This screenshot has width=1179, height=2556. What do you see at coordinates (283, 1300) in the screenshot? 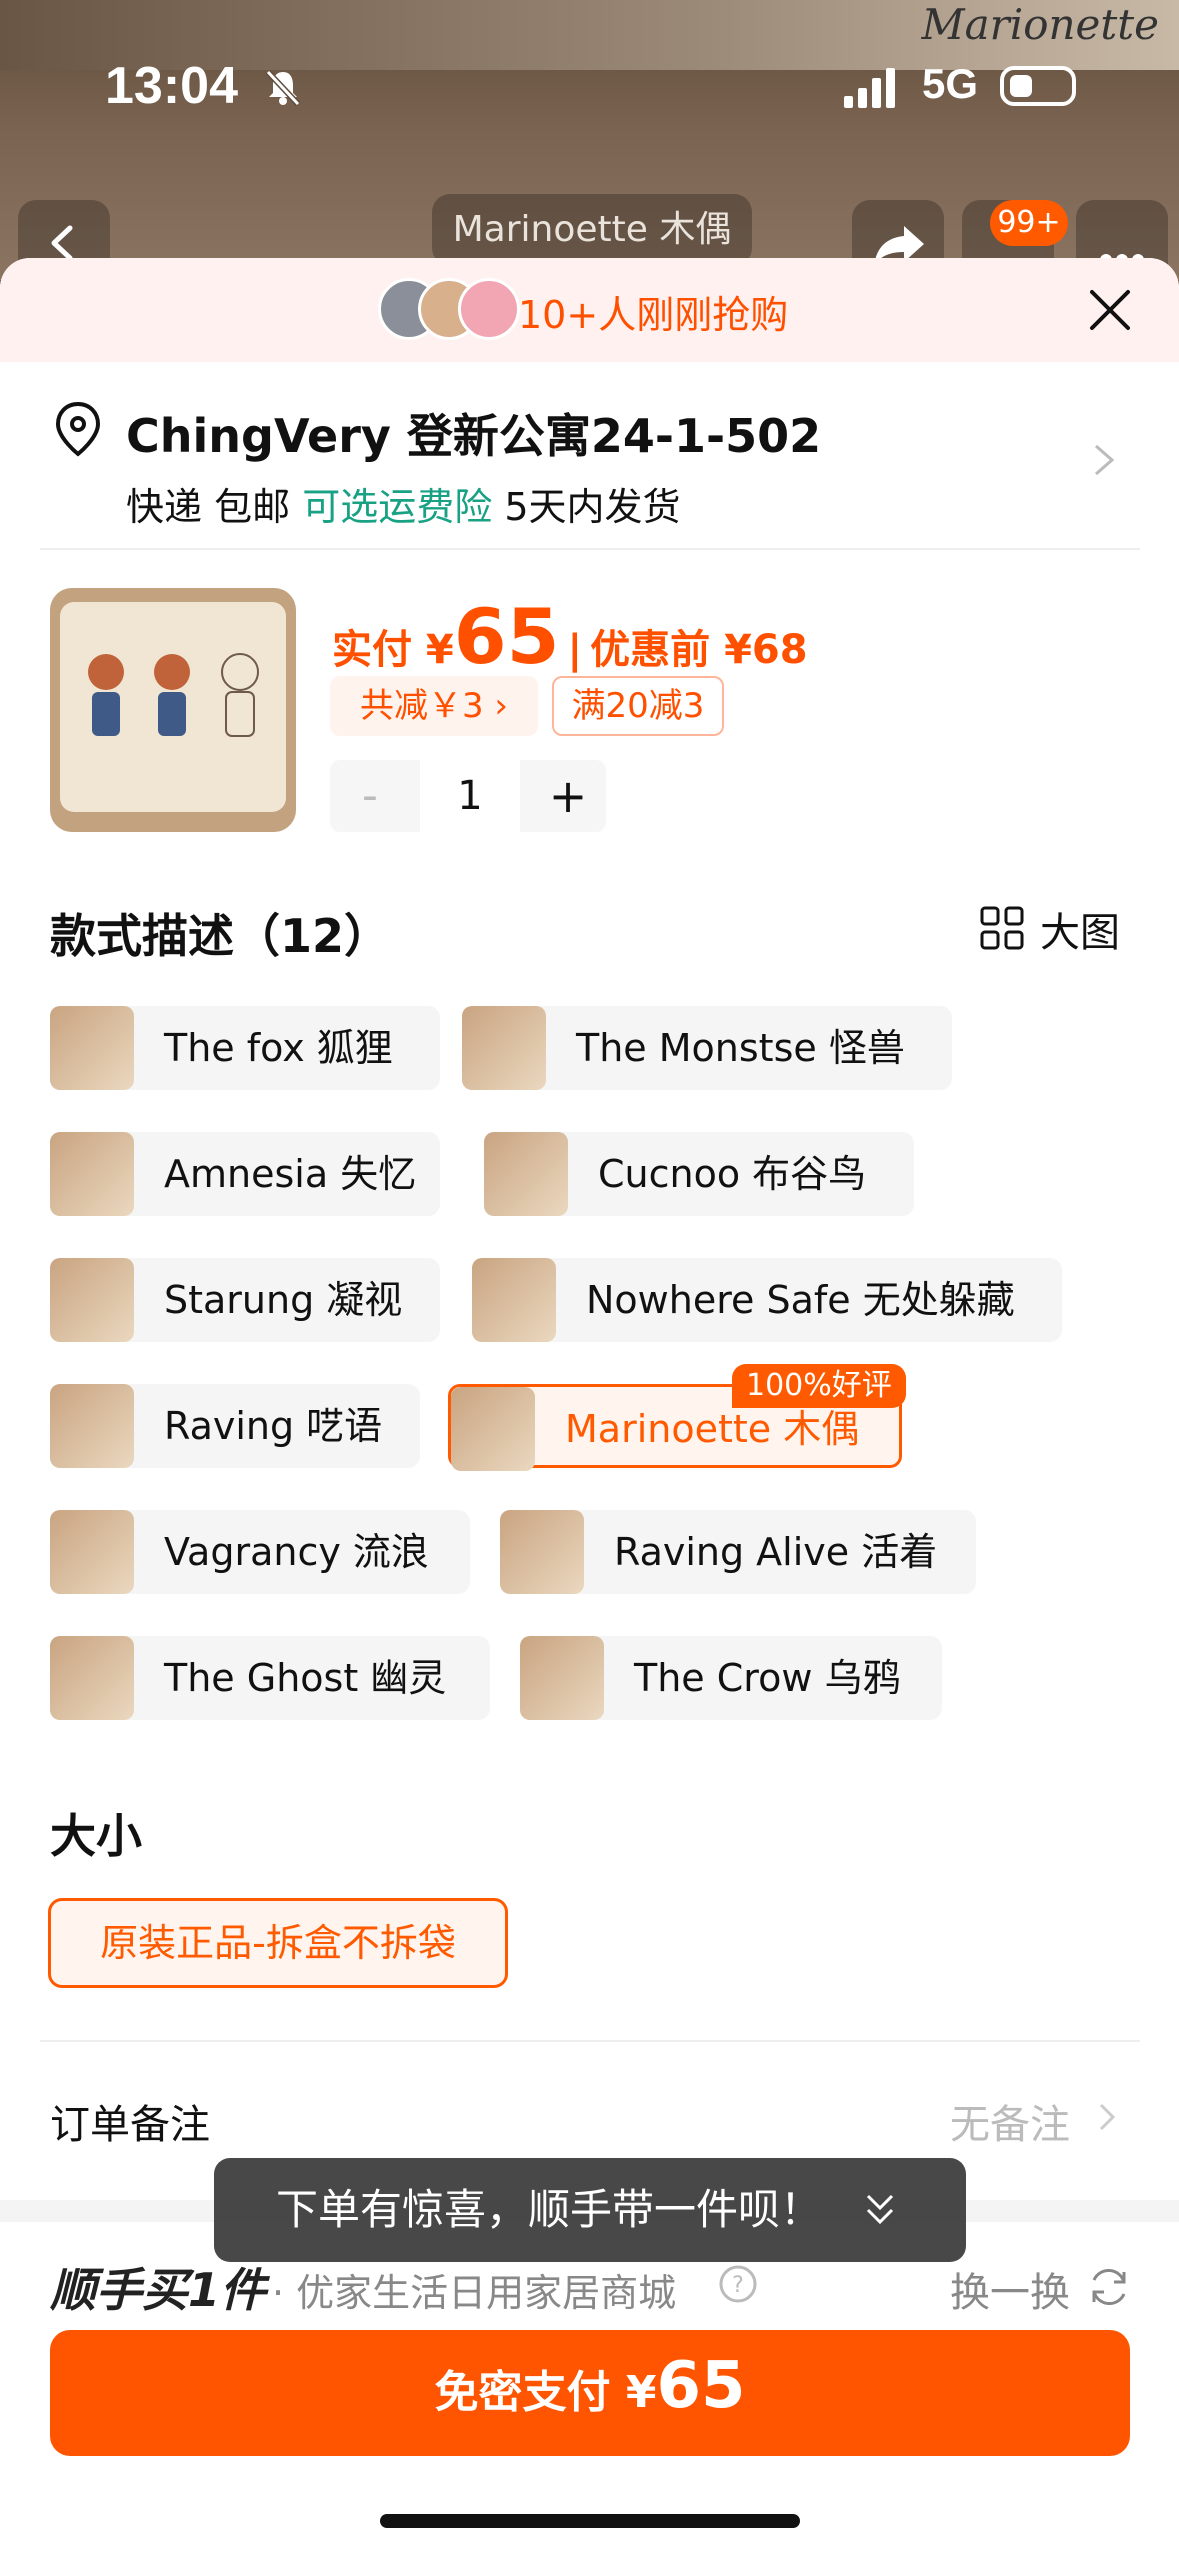
I see `option-label: Starung 凝视` at bounding box center [283, 1300].